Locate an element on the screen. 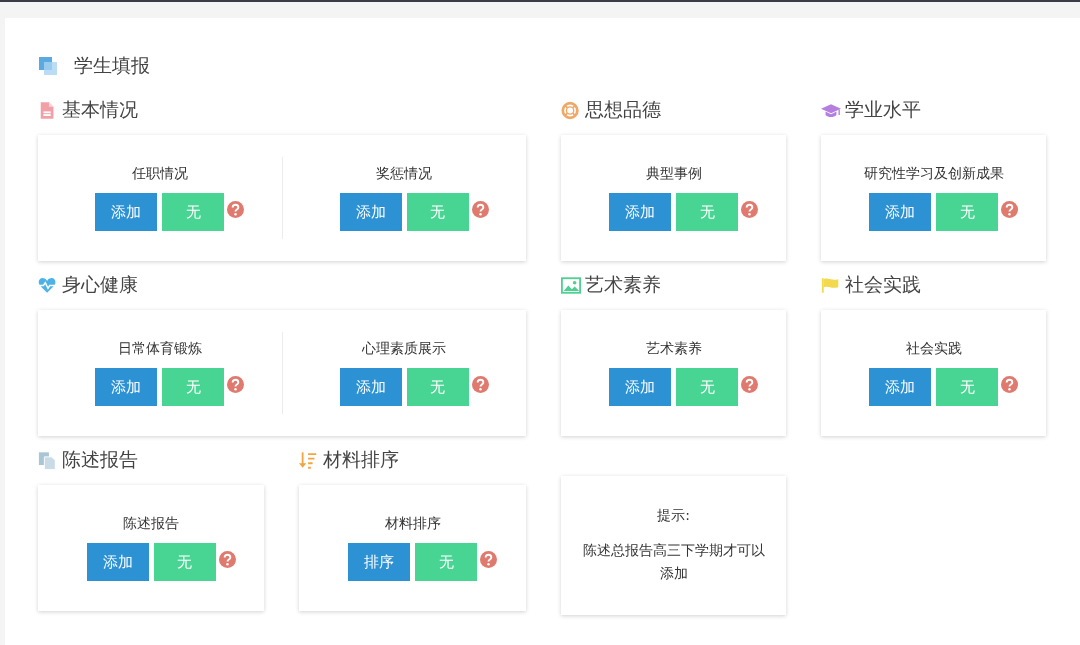 This screenshot has width=1080, height=645. item-label: 典型事例 is located at coordinates (673, 174).